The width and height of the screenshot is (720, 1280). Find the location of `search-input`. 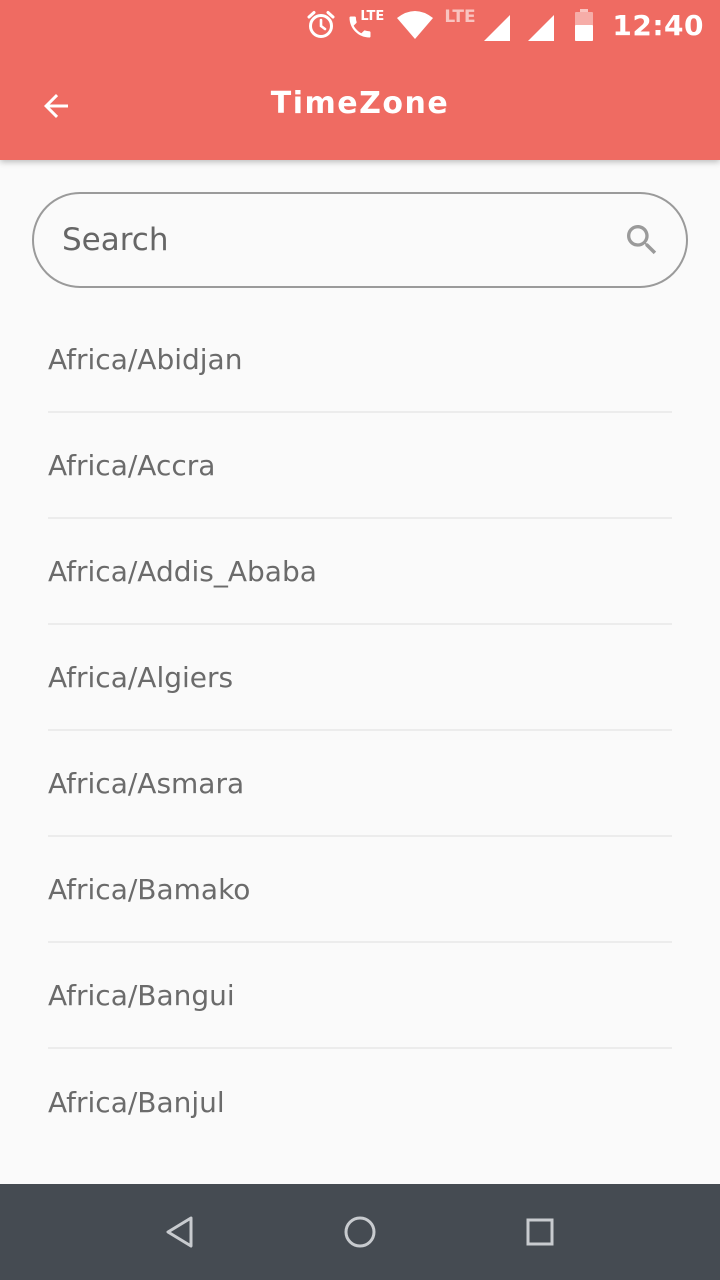

search-input is located at coordinates (342, 240).